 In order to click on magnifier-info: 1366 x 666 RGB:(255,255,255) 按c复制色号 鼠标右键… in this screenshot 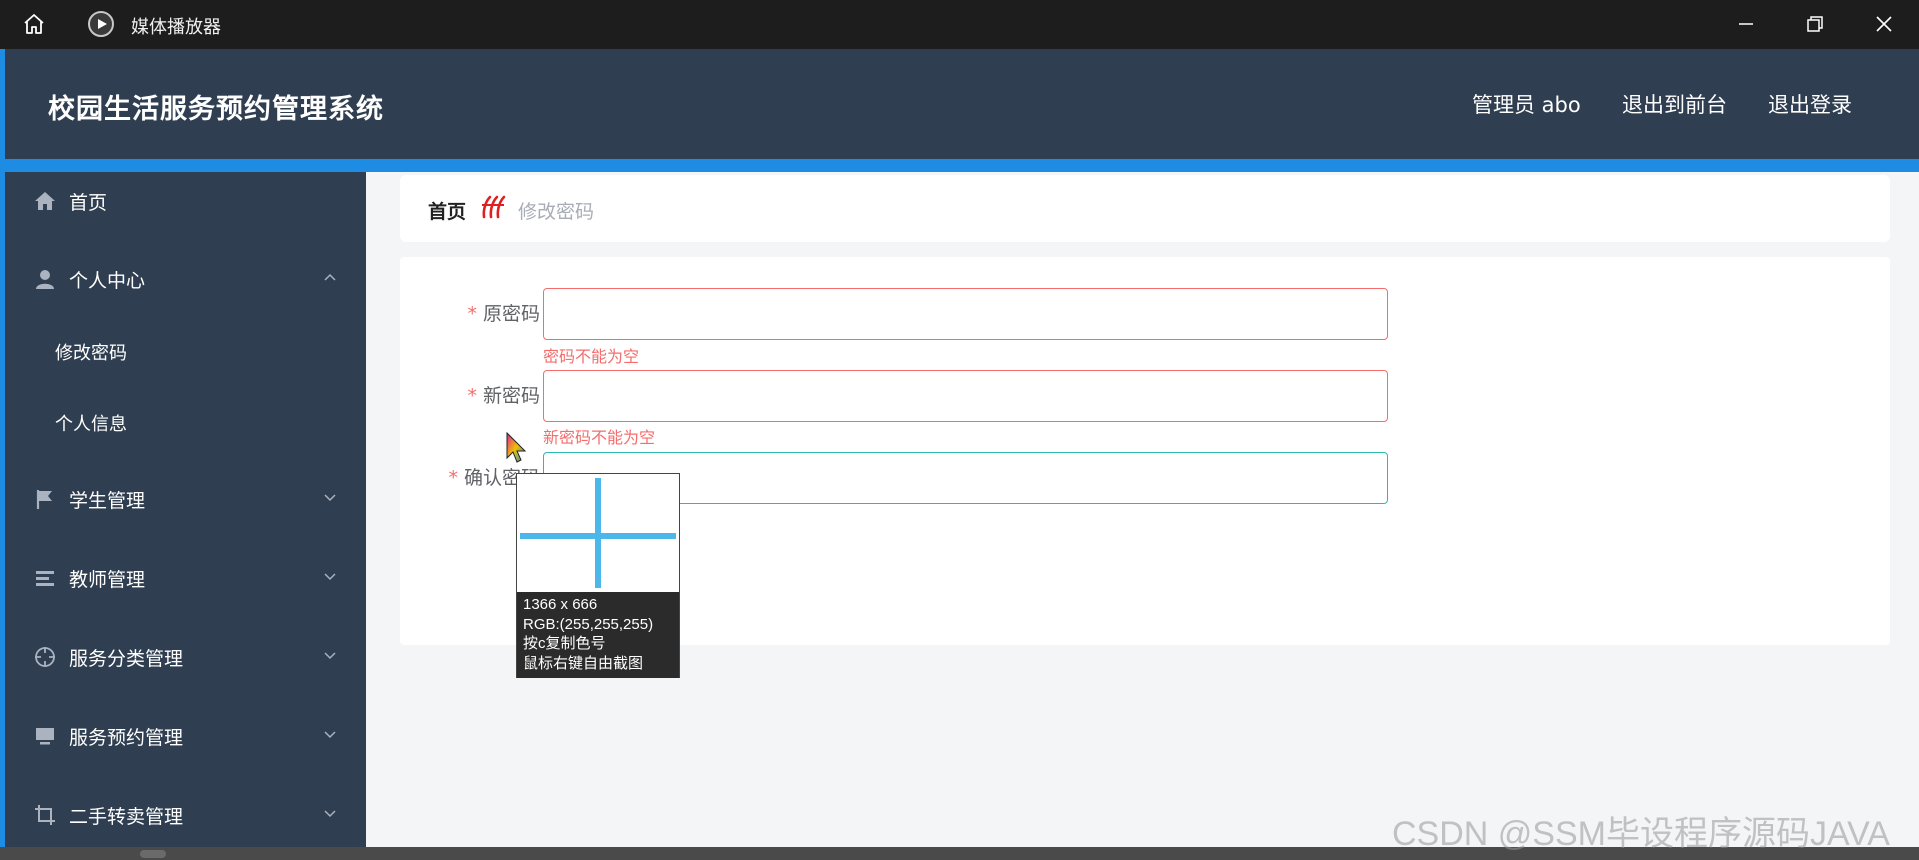, I will do `click(598, 635)`.